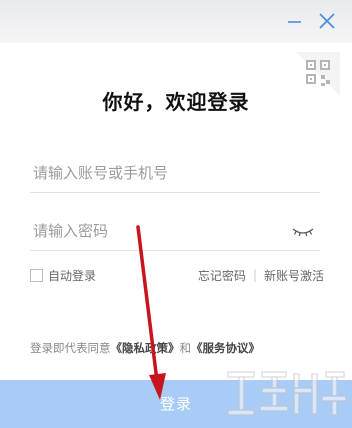 This screenshot has height=428, width=352. I want to click on auto-login-label: 自动登录, so click(72, 275).